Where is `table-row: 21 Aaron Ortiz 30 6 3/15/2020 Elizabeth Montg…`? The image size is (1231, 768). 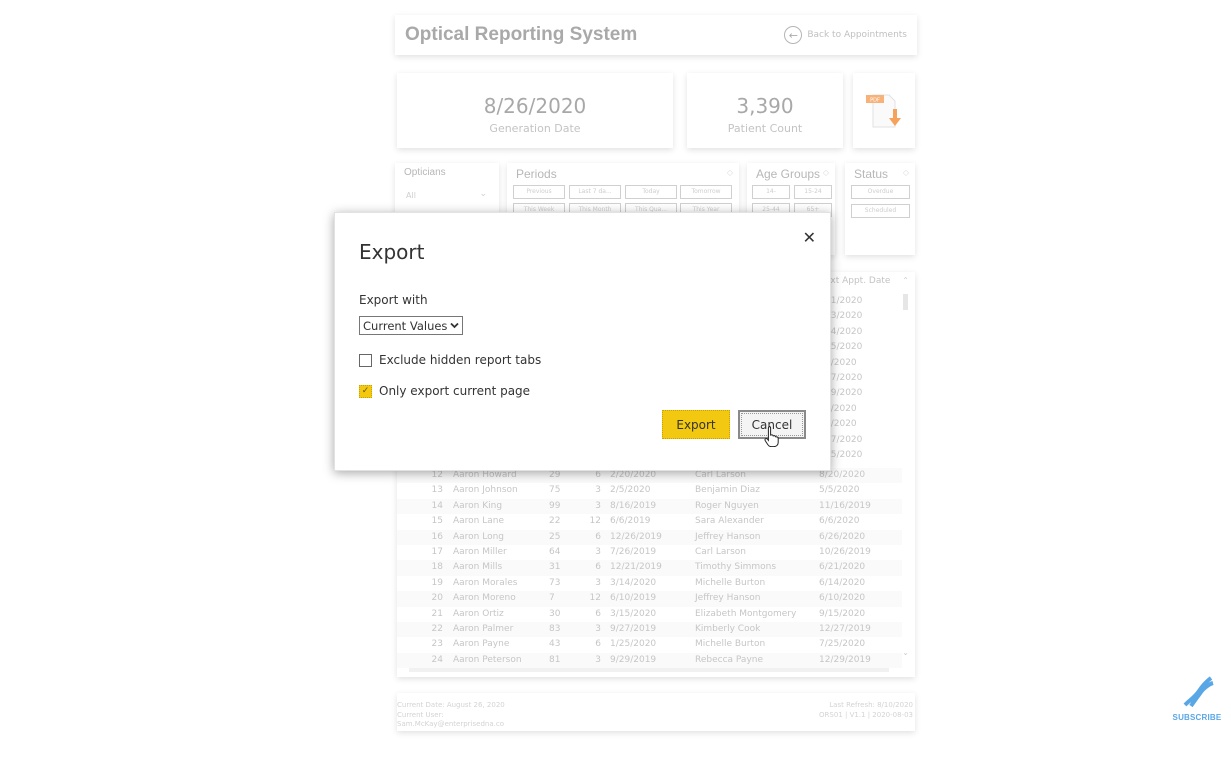
table-row: 21 Aaron Ortiz 30 6 3/15/2020 Elizabeth Montg… is located at coordinates (649, 614).